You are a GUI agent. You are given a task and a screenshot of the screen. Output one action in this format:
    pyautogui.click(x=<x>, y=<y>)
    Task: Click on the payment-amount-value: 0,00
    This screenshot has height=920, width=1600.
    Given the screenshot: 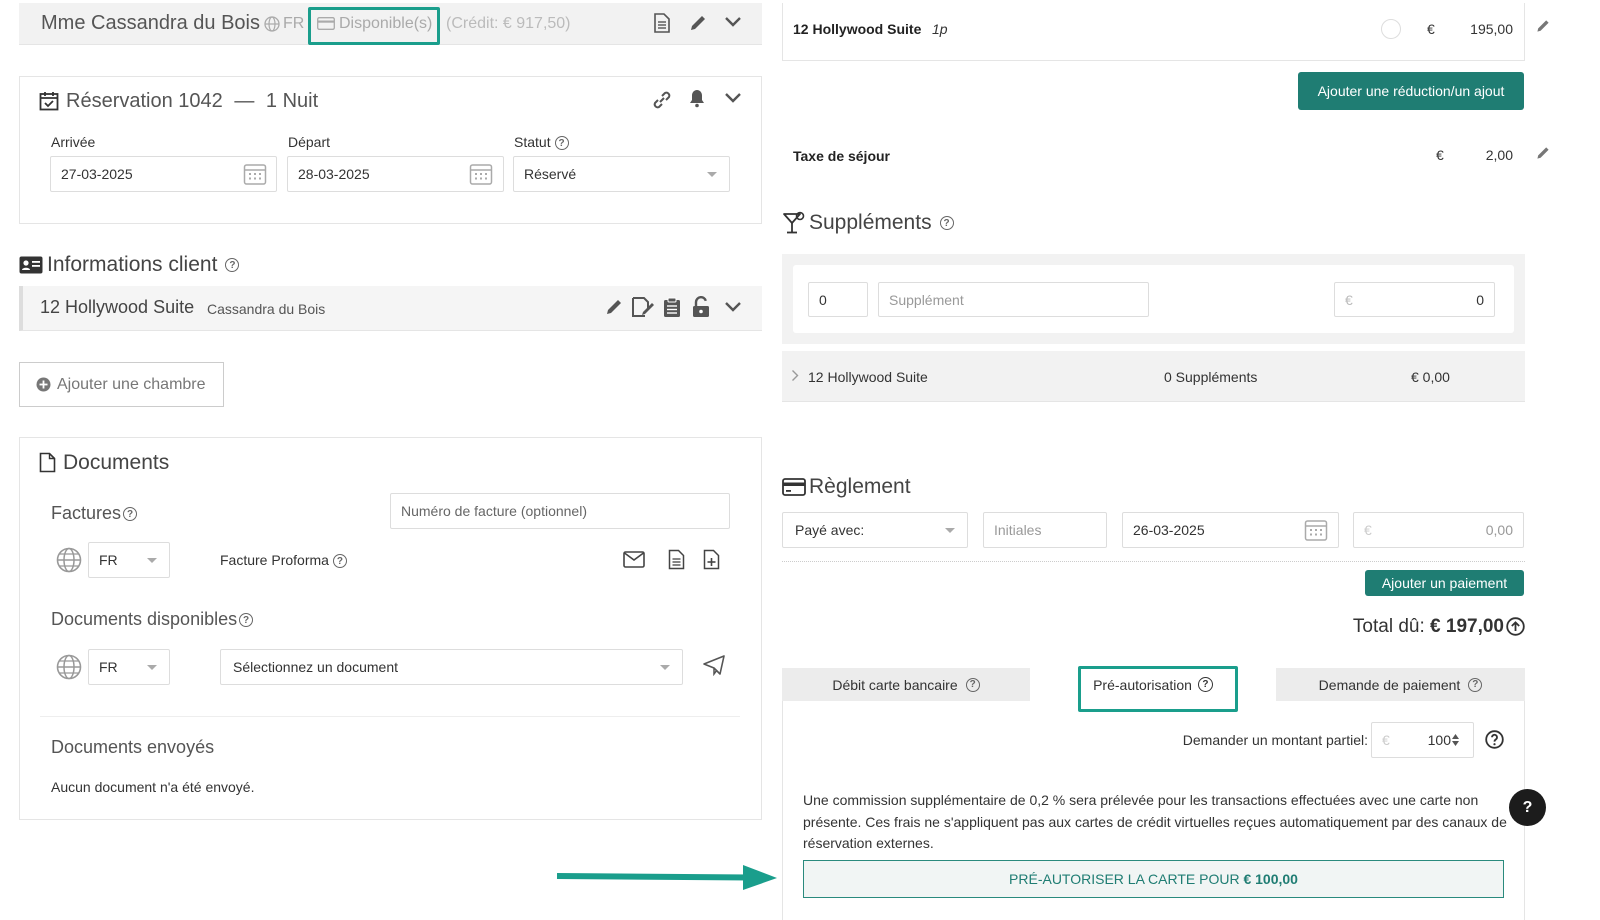 What is the action you would take?
    pyautogui.click(x=1499, y=530)
    